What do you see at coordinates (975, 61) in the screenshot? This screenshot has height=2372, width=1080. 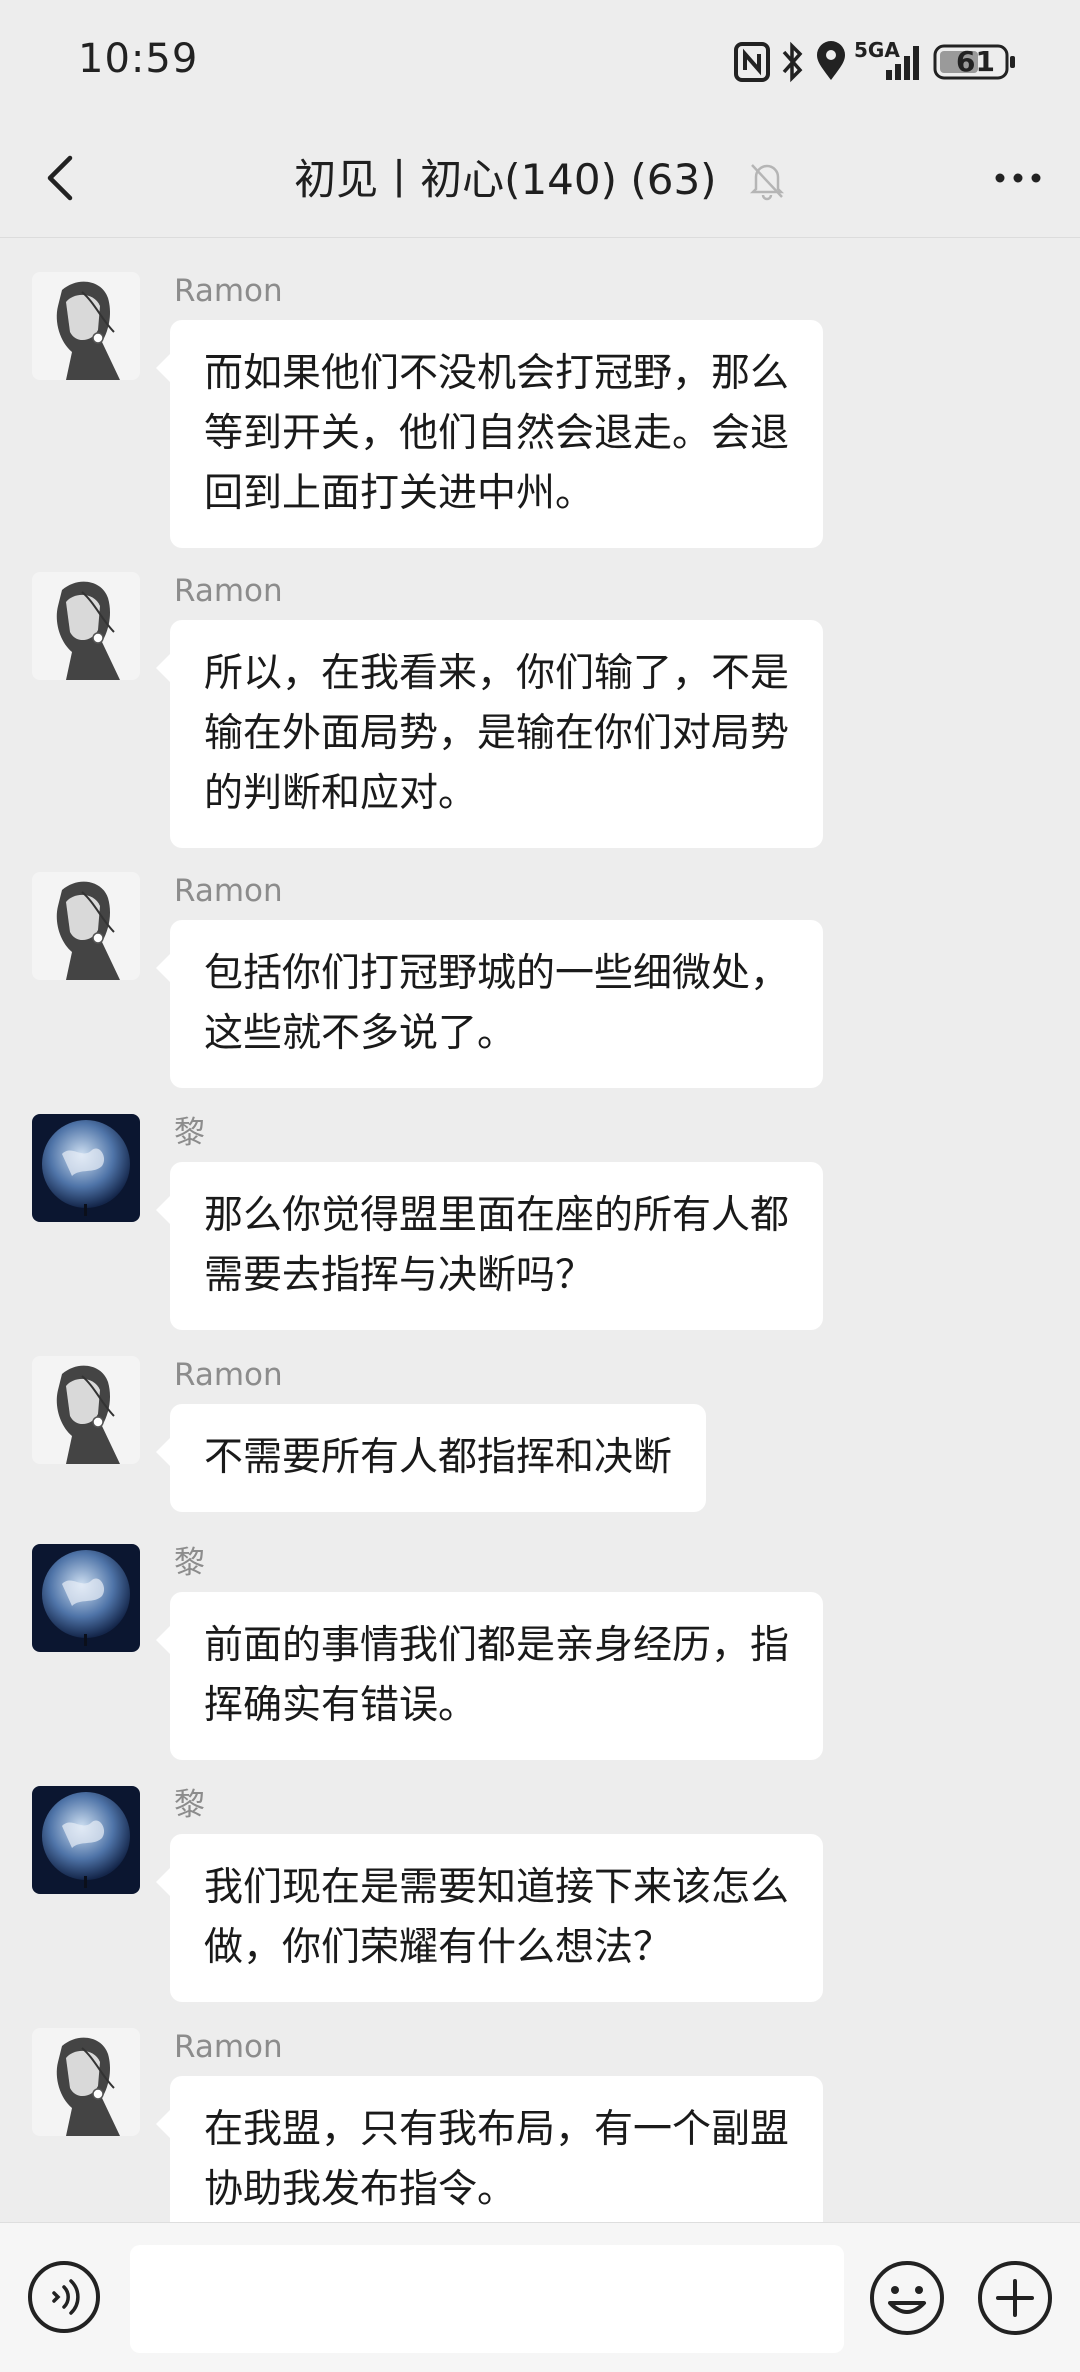 I see `battery-level: 61` at bounding box center [975, 61].